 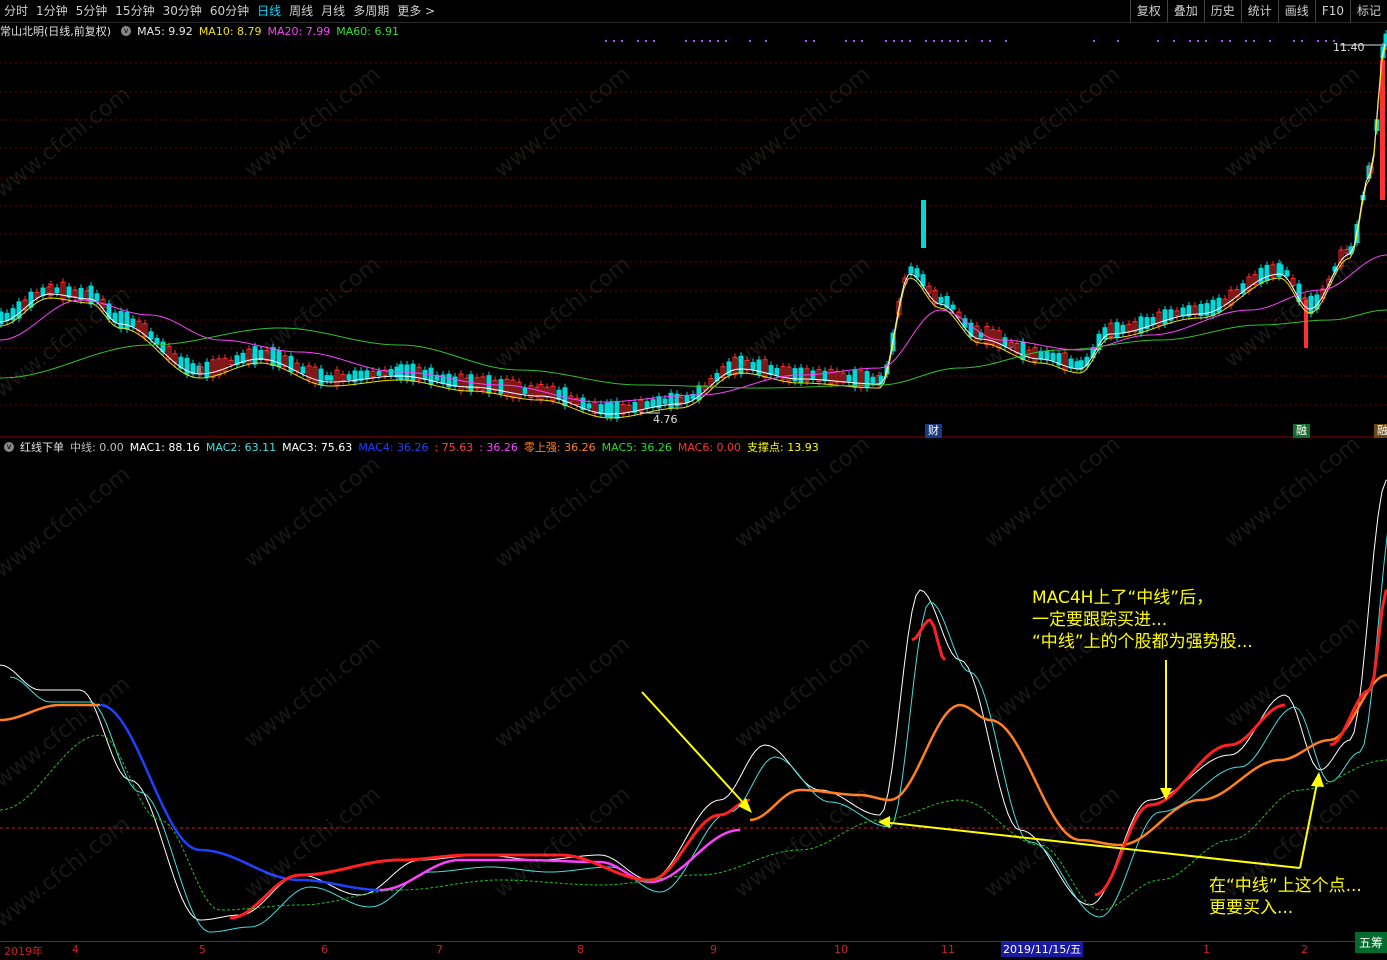 What do you see at coordinates (695, 750) in the screenshot?
I see `annotation-arrow` at bounding box center [695, 750].